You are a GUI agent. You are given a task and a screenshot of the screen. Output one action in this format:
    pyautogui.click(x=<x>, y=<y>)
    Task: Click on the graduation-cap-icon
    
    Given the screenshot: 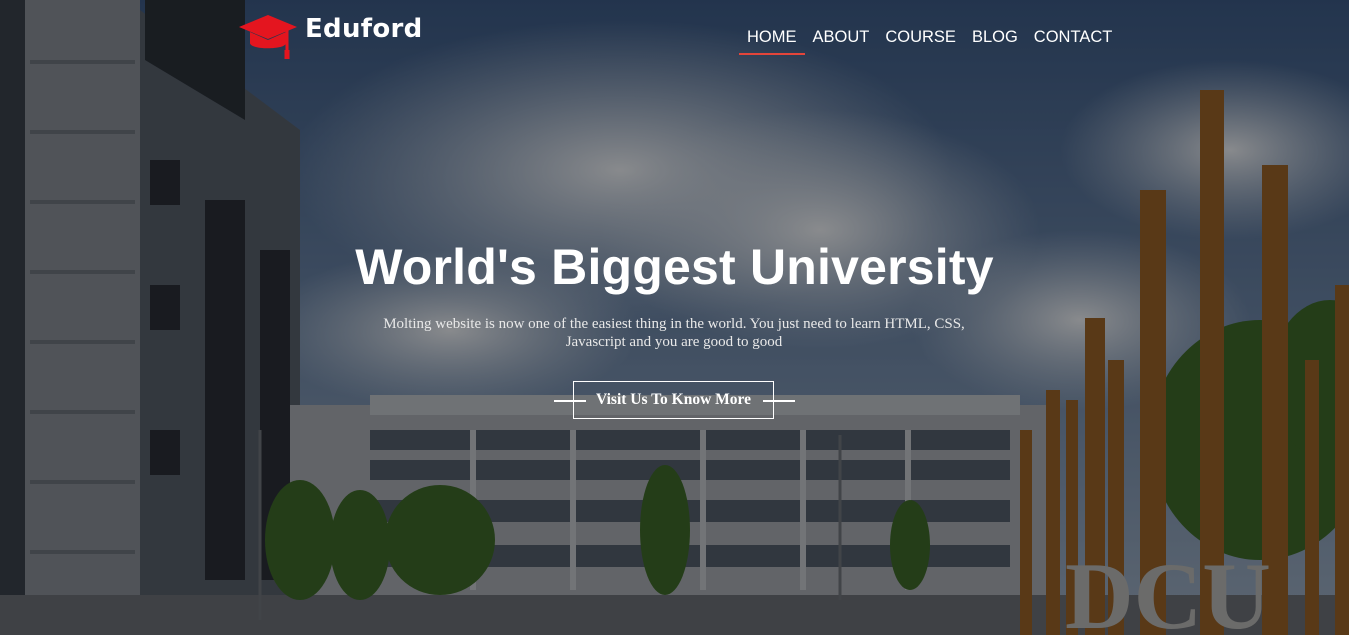 What is the action you would take?
    pyautogui.click(x=268, y=37)
    